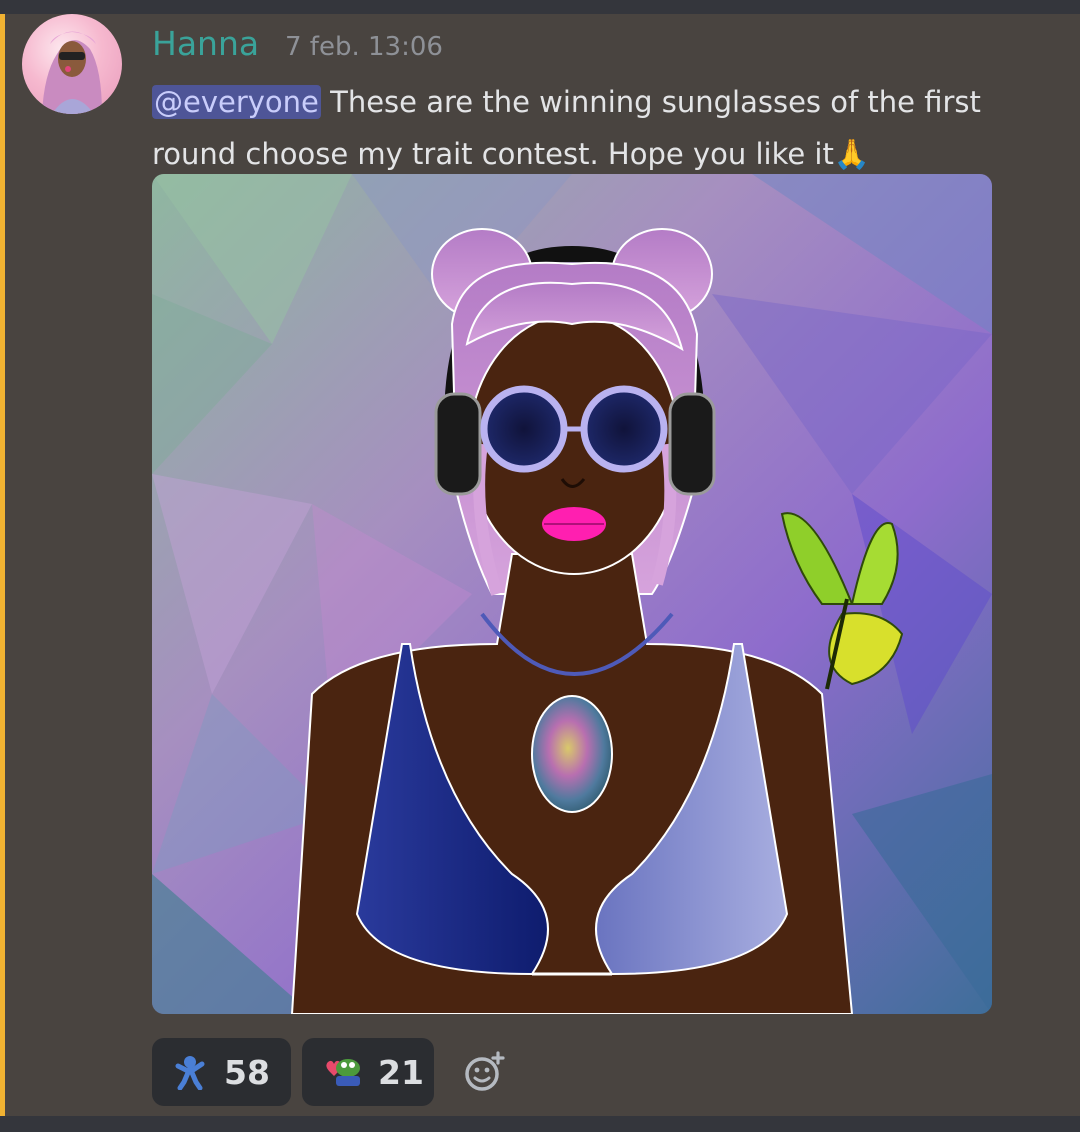 This screenshot has width=1080, height=1132. I want to click on everyone-mention: @everyone, so click(236, 102).